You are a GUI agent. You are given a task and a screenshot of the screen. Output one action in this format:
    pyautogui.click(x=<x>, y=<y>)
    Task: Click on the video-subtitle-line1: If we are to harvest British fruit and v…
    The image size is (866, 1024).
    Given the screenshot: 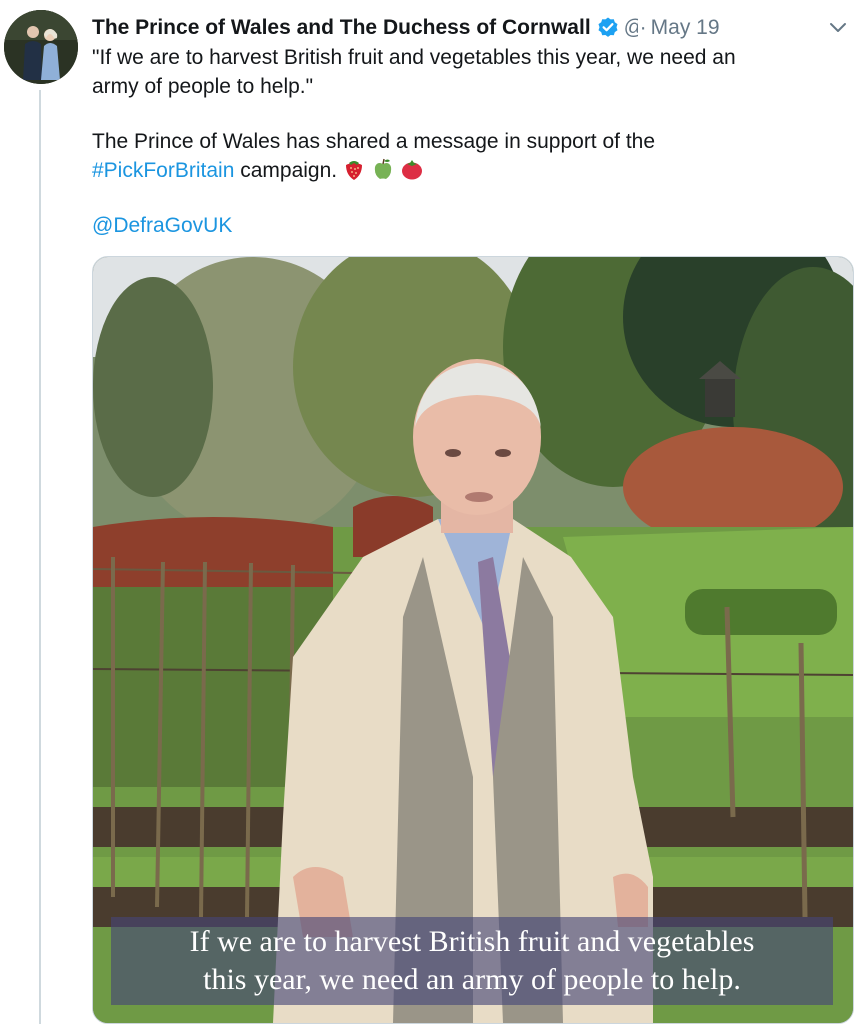 What is the action you would take?
    pyautogui.click(x=472, y=941)
    